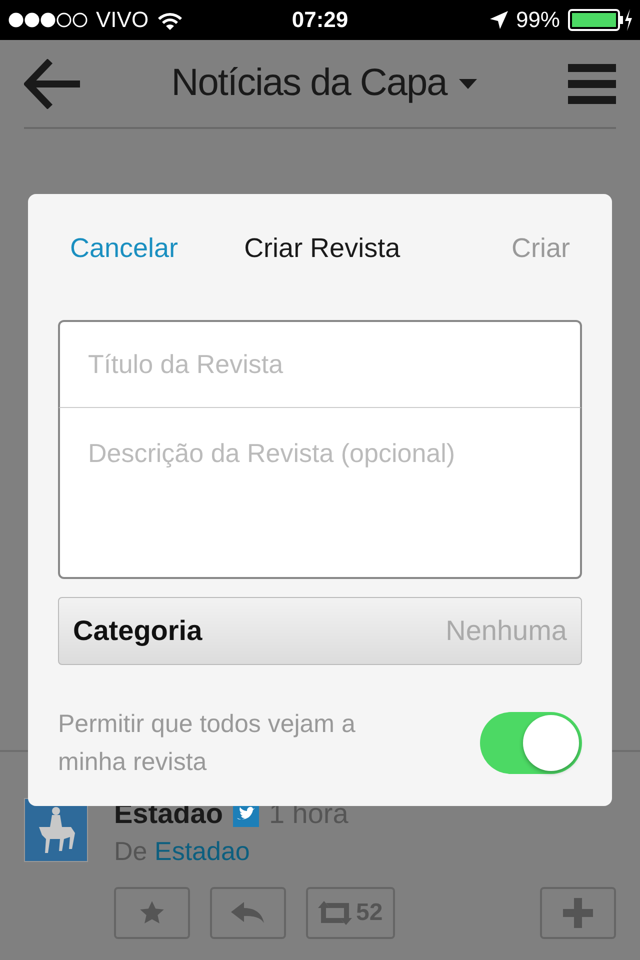 The height and width of the screenshot is (960, 640). I want to click on add-button, so click(578, 913).